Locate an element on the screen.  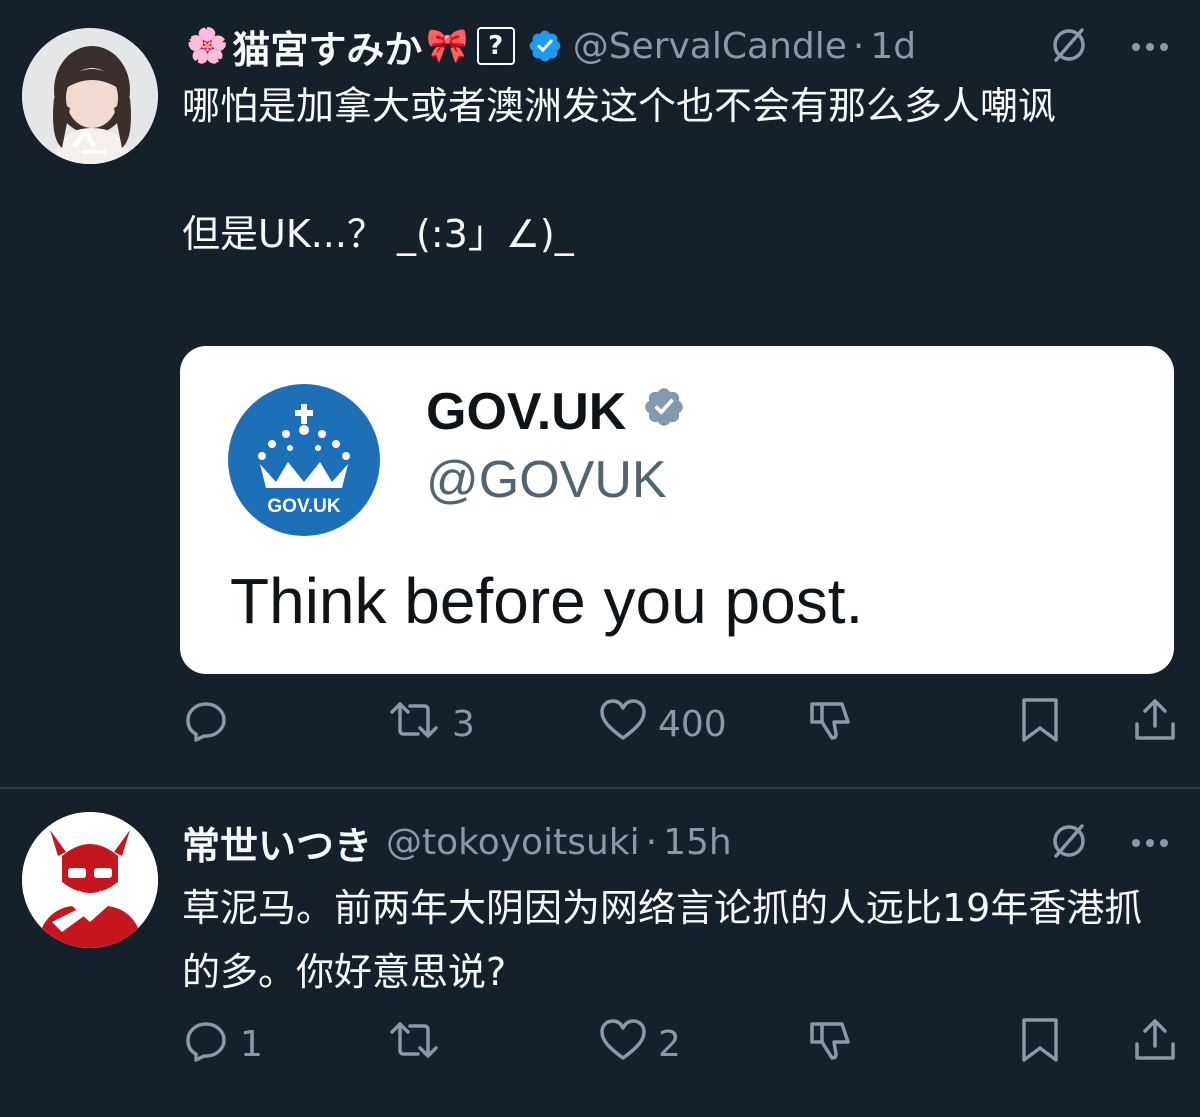
user-handle: @tokoyoitsuki is located at coordinates (513, 842).